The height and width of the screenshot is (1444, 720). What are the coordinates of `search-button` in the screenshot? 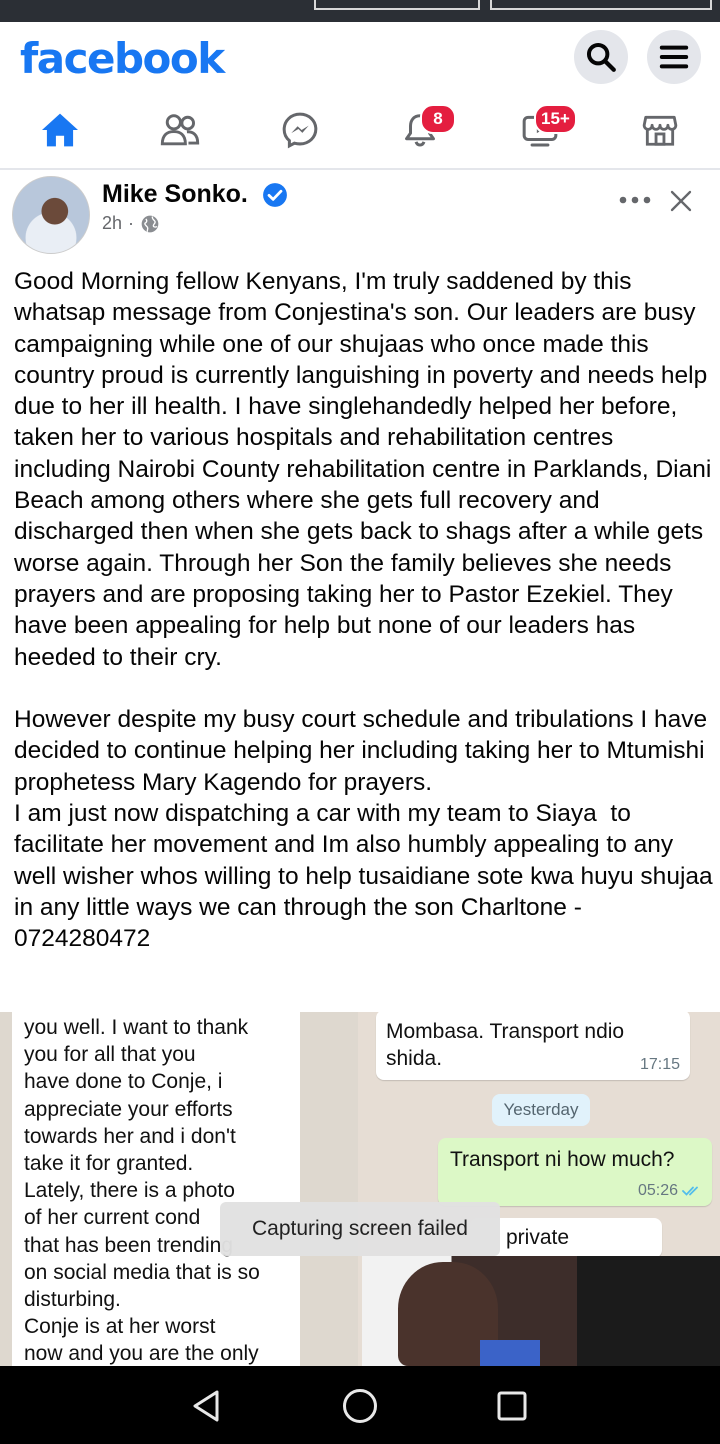 It's located at (601, 57).